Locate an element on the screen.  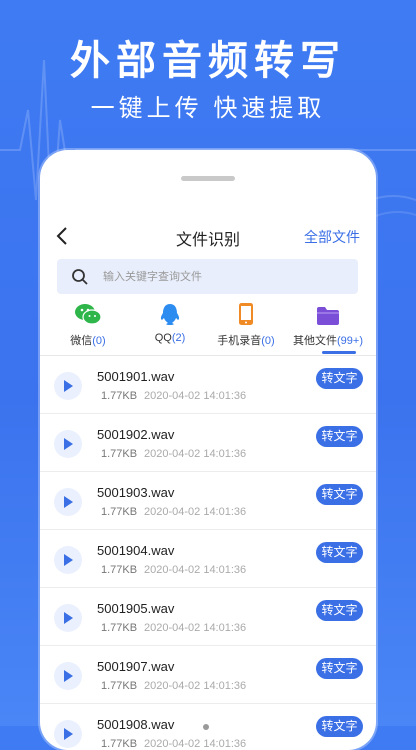
tab-label: 微信(0) is located at coordinates (88, 341).